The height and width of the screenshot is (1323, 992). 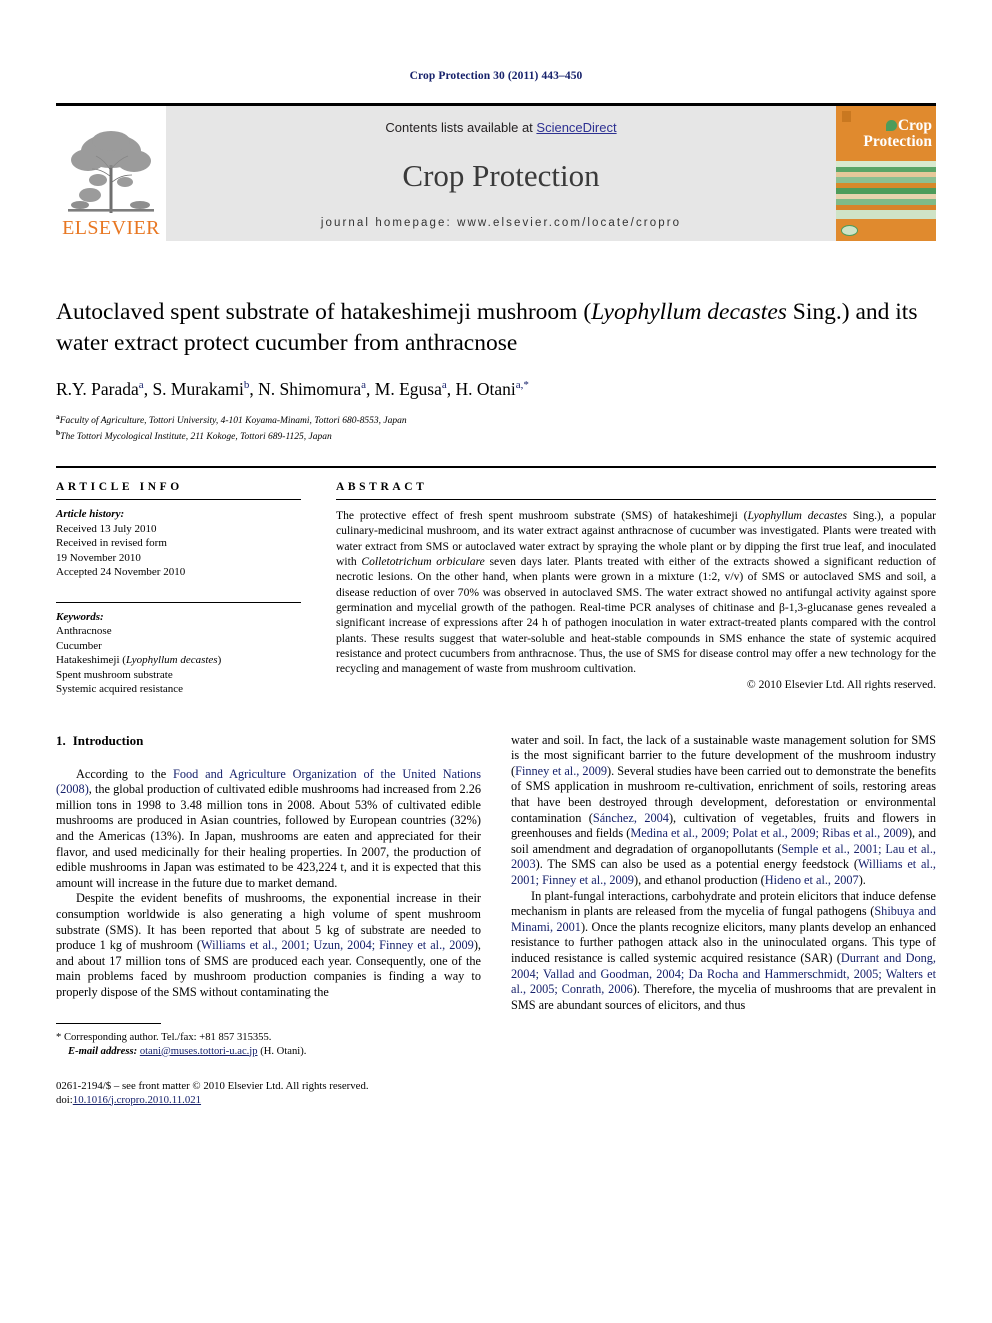 What do you see at coordinates (522, 385) in the screenshot?
I see `author-affil-marker: a,*` at bounding box center [522, 385].